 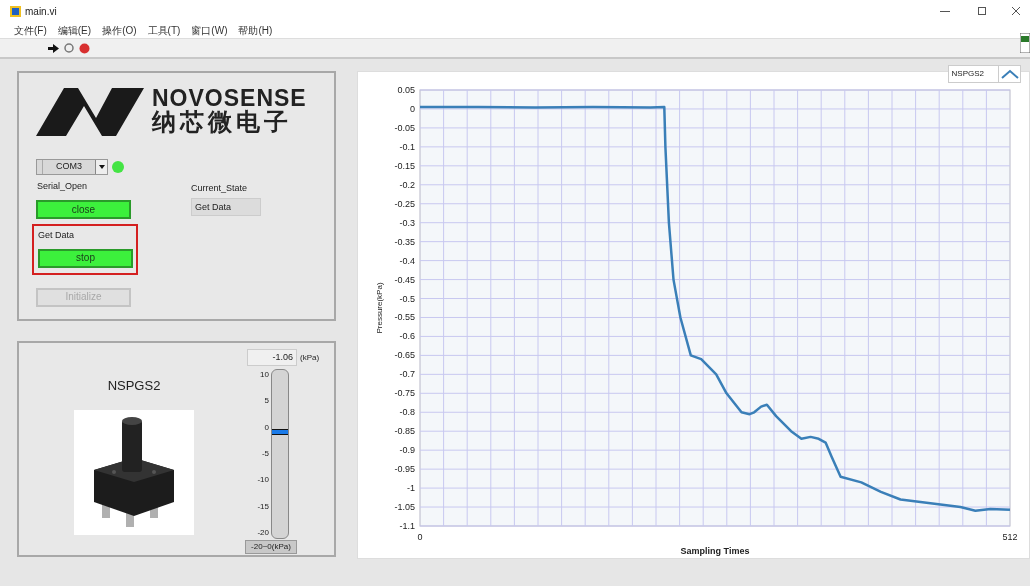 What do you see at coordinates (255, 30) in the screenshot?
I see `menu-item: 帮助(H)` at bounding box center [255, 30].